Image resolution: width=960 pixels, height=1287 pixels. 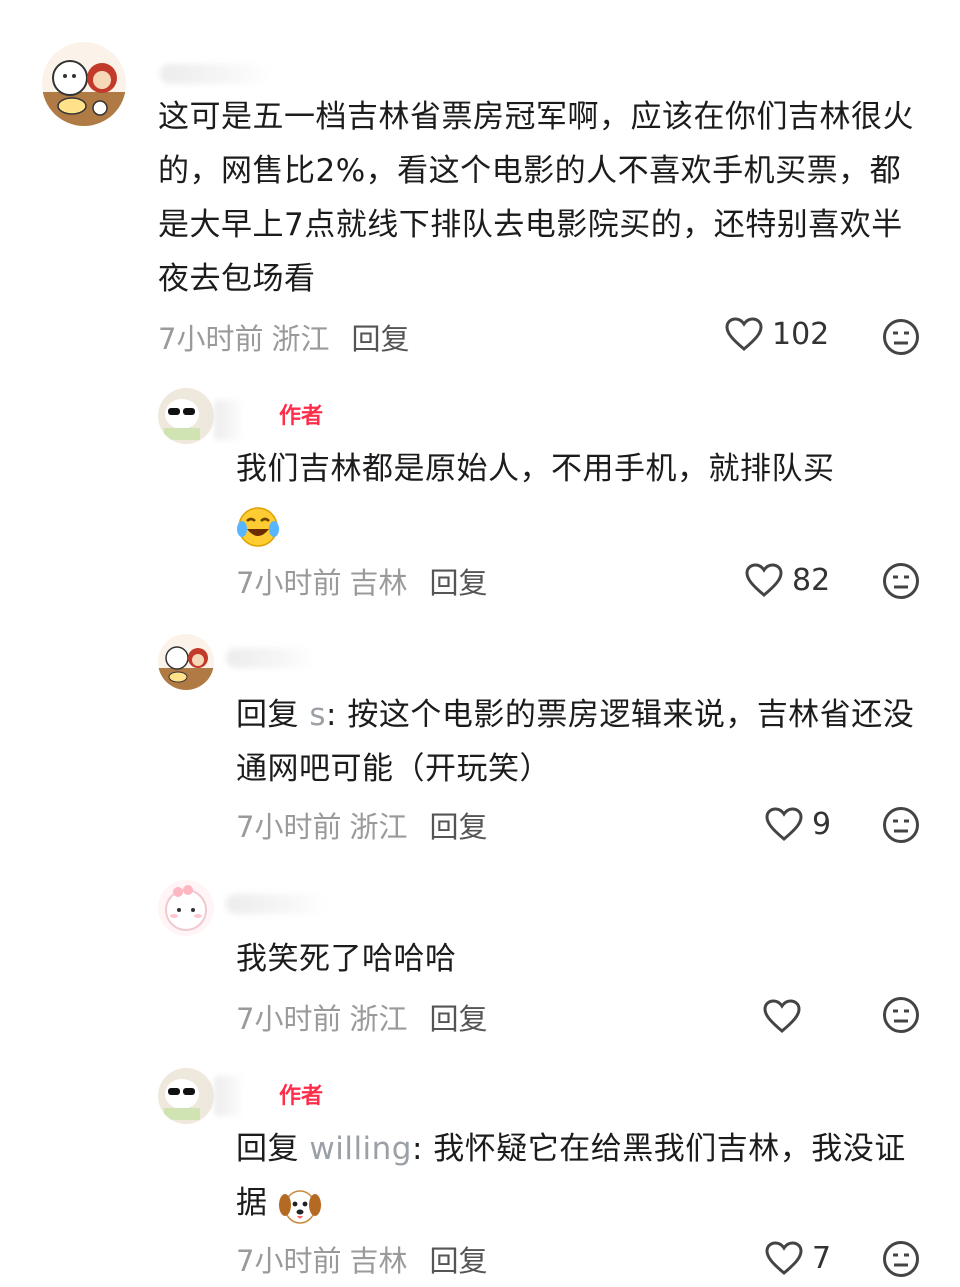 What do you see at coordinates (360, 1149) in the screenshot?
I see `reply-to-user: willing` at bounding box center [360, 1149].